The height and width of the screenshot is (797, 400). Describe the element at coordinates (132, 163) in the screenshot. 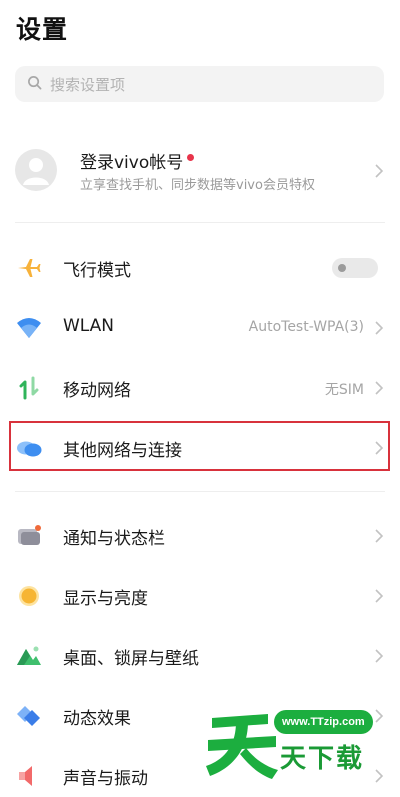

I see `account-name: 登录vivo帐号` at that location.